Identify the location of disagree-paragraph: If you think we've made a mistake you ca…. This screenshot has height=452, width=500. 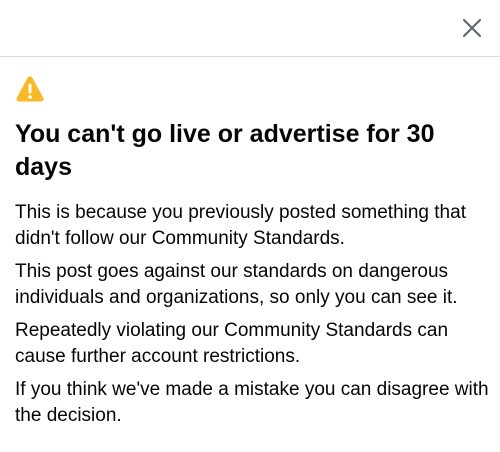
(252, 402).